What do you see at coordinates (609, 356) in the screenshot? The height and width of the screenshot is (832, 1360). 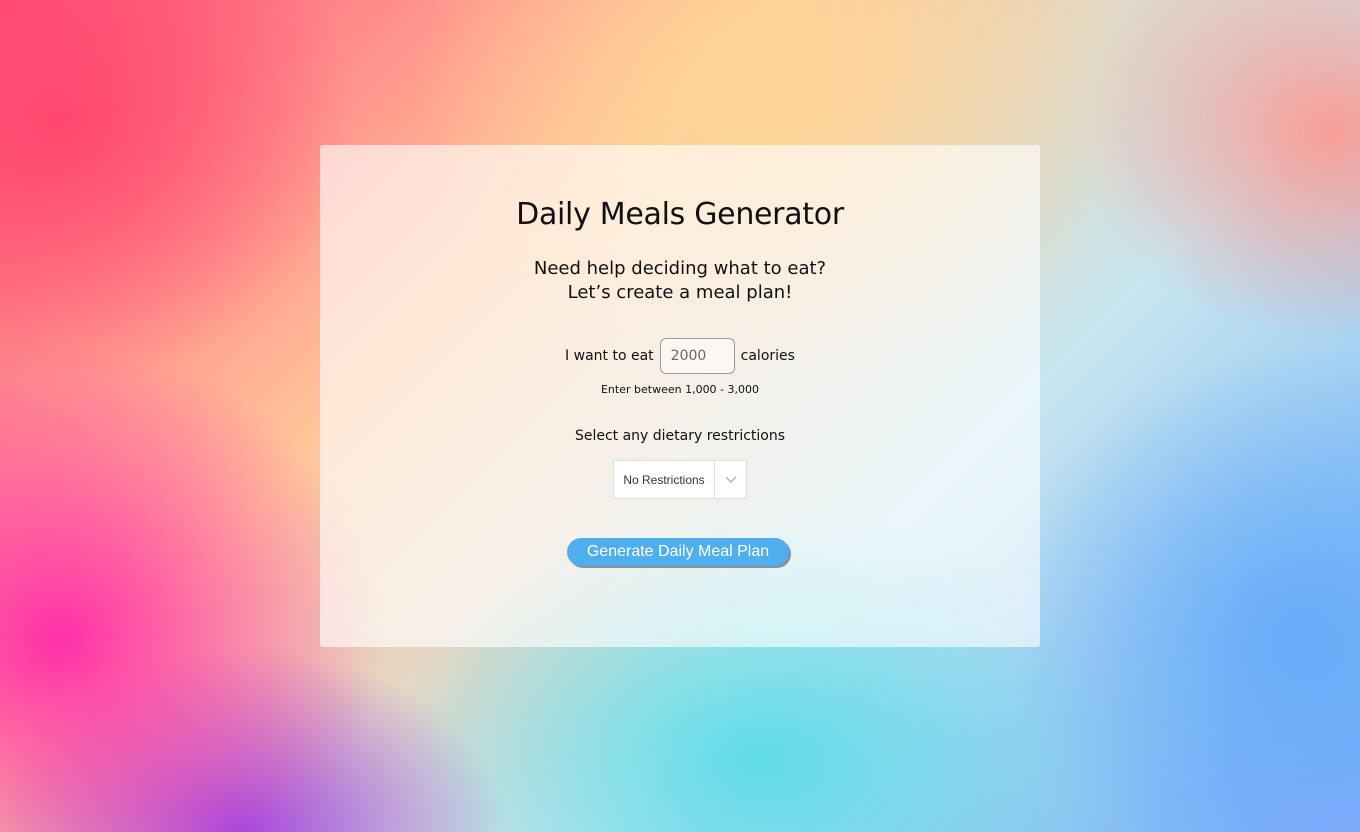 I see `calorie-prefix-label: I want to eat` at bounding box center [609, 356].